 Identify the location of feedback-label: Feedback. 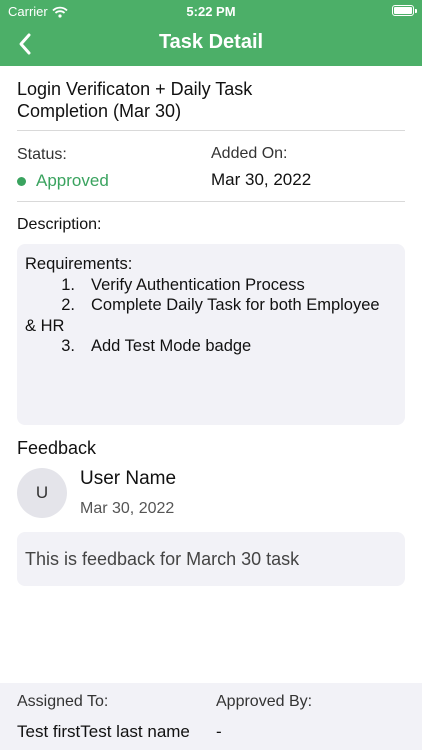
(57, 448).